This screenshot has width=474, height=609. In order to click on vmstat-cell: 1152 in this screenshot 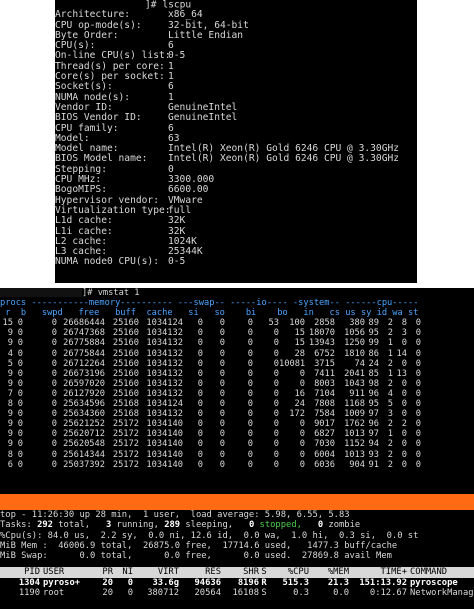, I will do `click(354, 444)`.